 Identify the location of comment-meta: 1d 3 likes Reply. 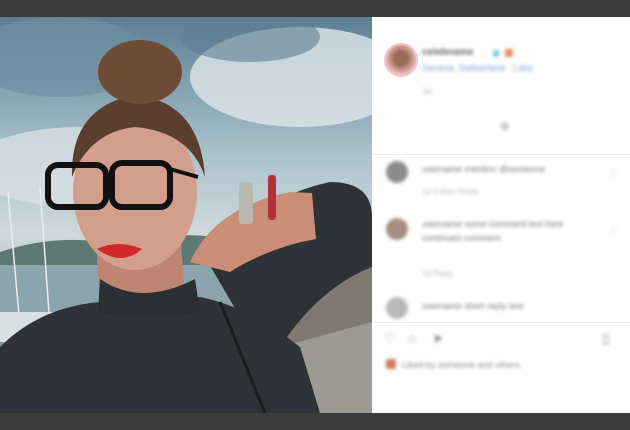
(450, 191).